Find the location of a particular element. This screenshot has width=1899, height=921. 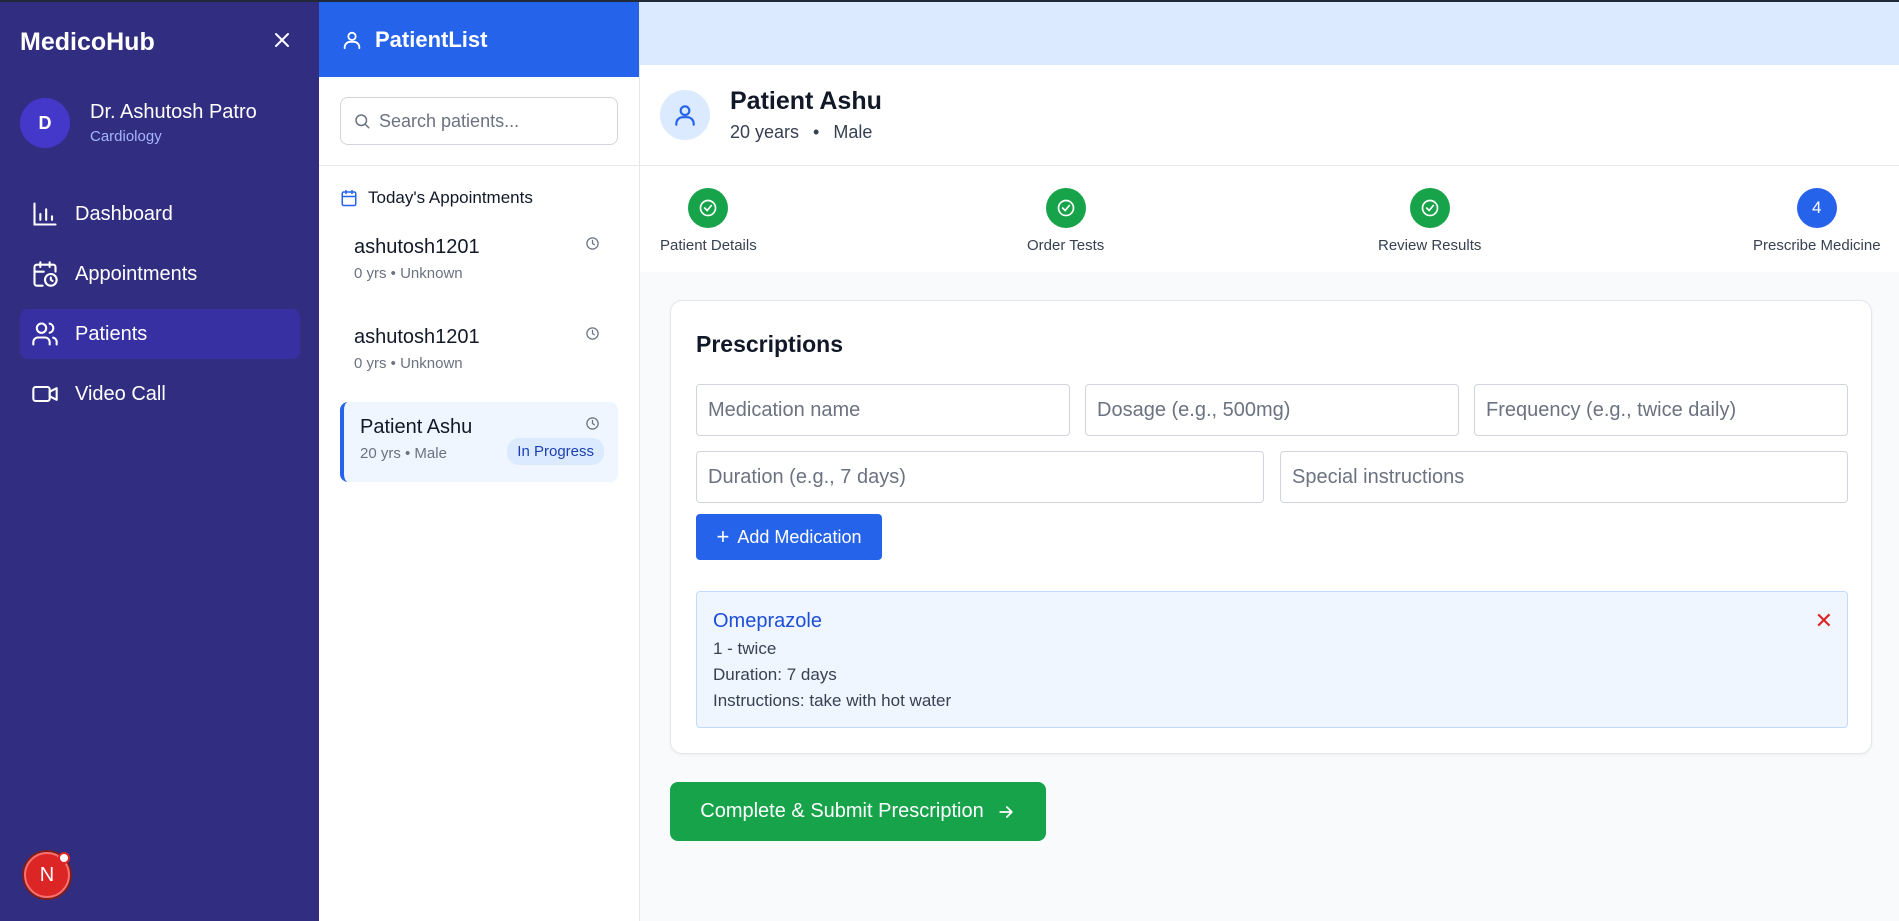

special-instructions-field is located at coordinates (1564, 477).